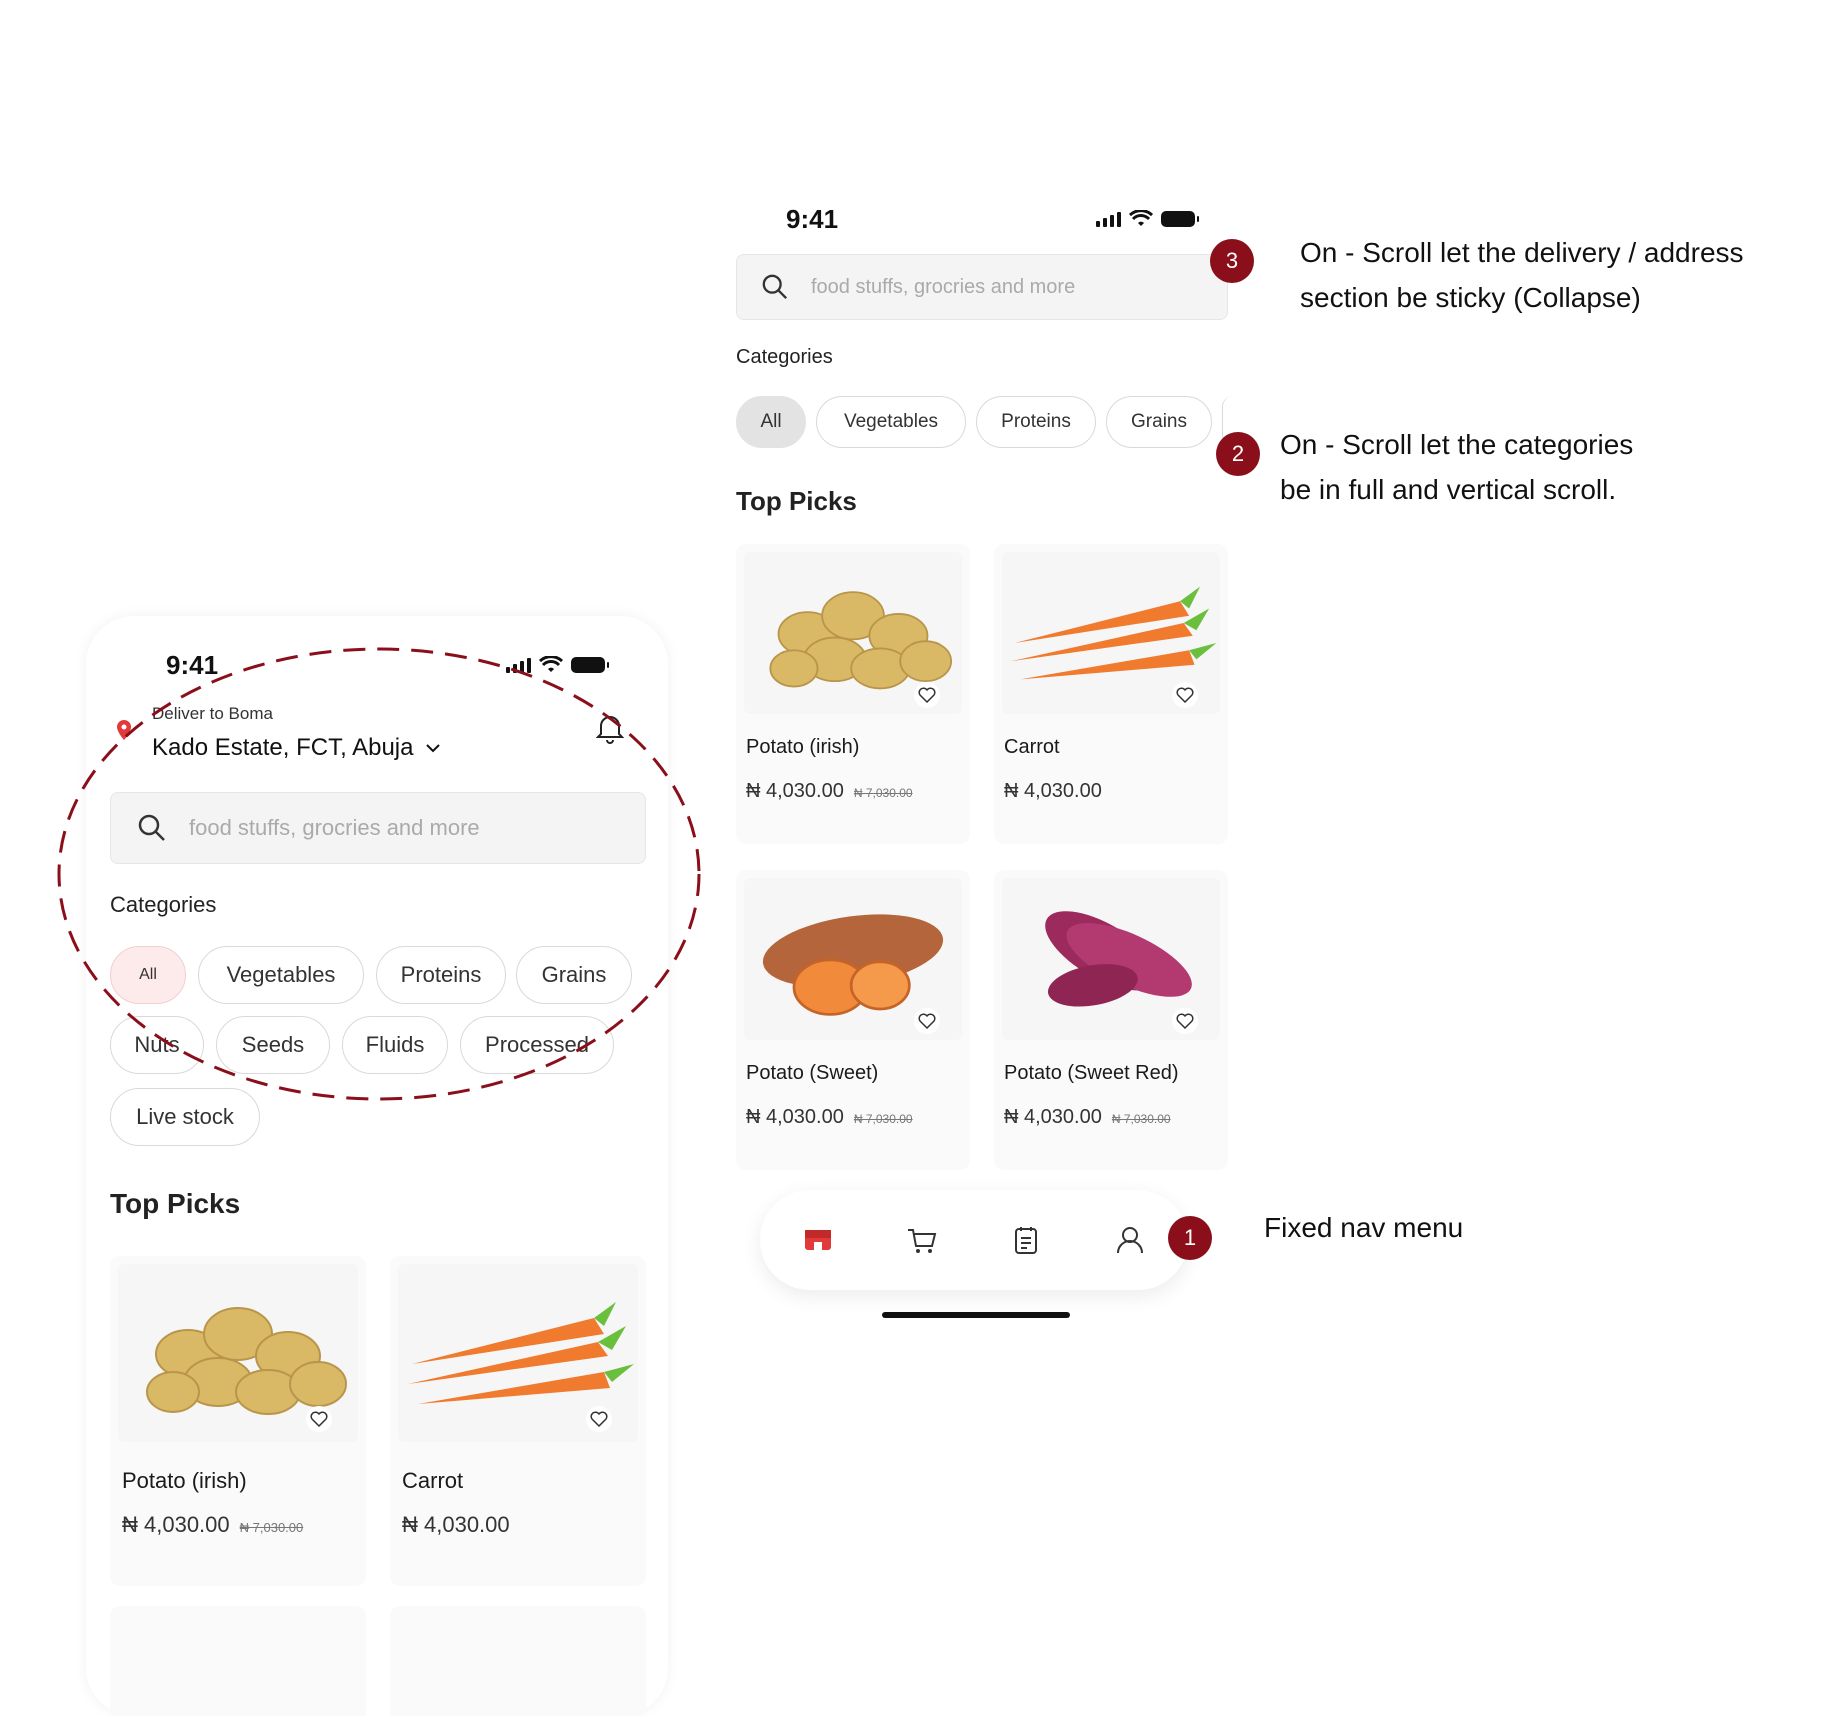 Image resolution: width=1836 pixels, height=1716 pixels. What do you see at coordinates (775, 287) in the screenshot?
I see `search-icon` at bounding box center [775, 287].